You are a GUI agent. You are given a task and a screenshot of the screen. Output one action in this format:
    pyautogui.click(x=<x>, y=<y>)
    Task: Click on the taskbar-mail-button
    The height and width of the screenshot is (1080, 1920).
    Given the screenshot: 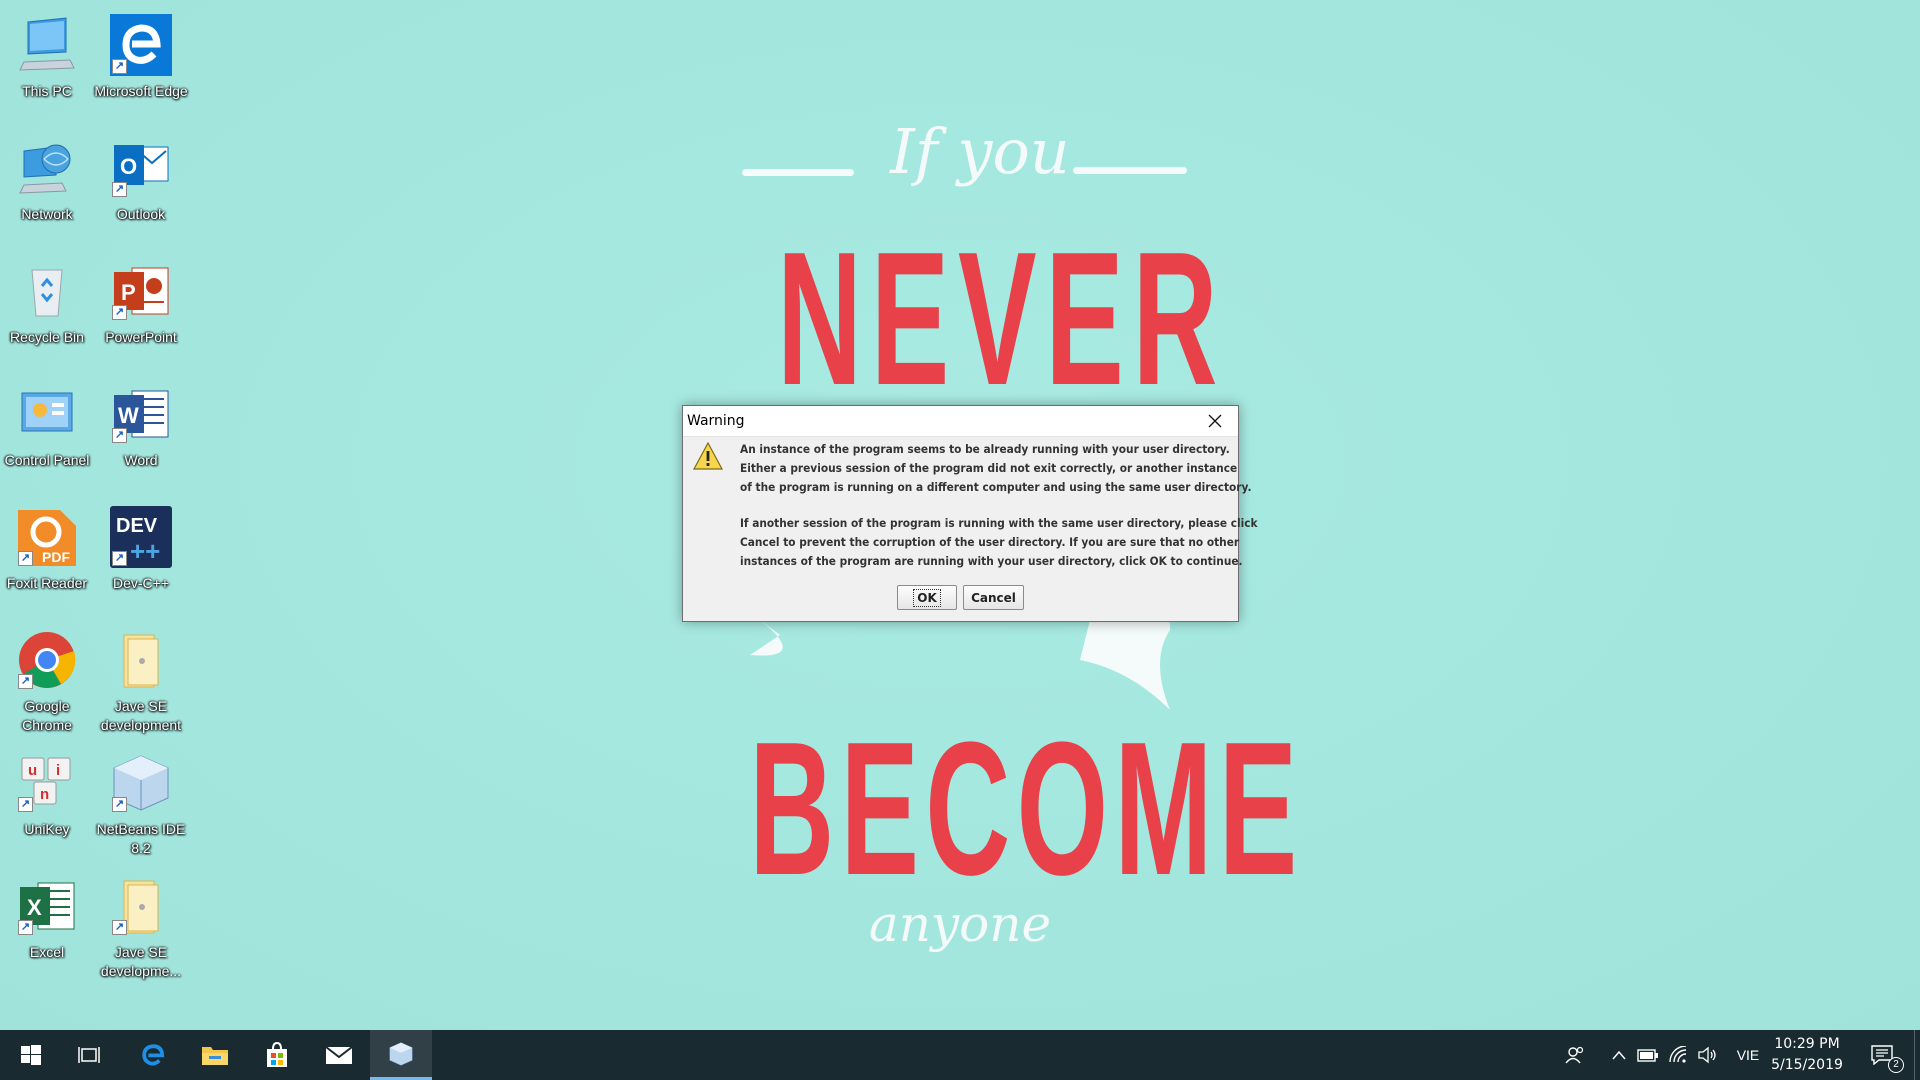 What is the action you would take?
    pyautogui.click(x=339, y=1055)
    